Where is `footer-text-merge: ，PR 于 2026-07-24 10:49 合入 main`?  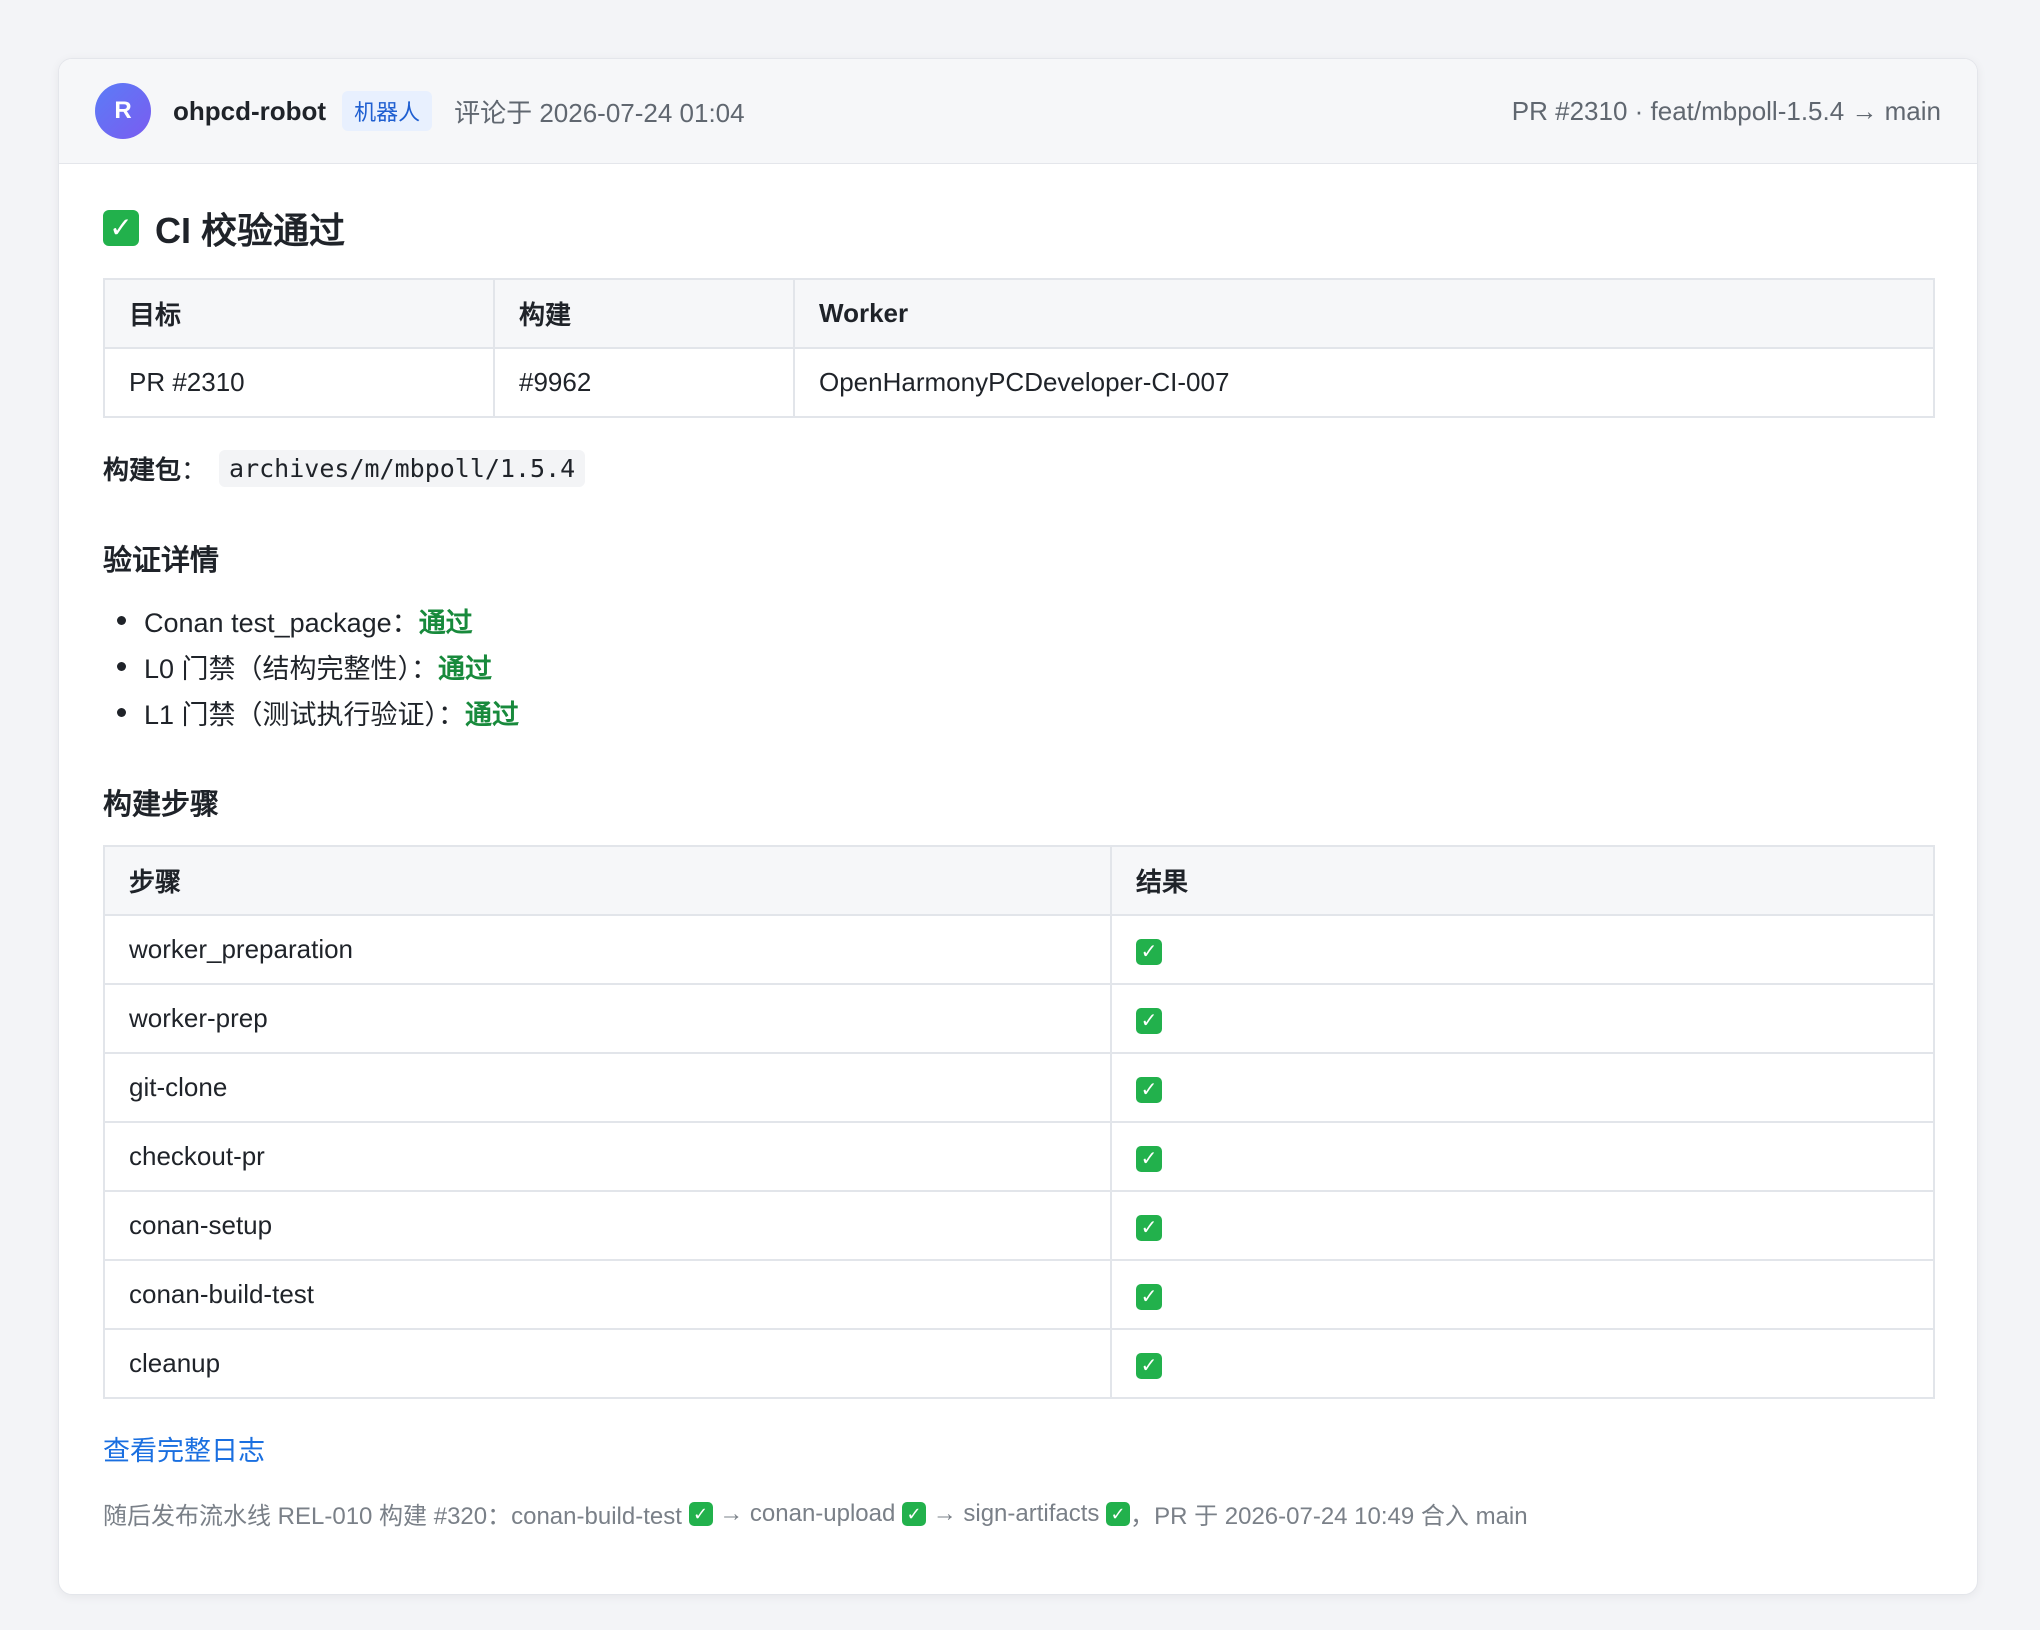 footer-text-merge: ，PR 于 2026-07-24 10:49 合入 main is located at coordinates (1329, 1516).